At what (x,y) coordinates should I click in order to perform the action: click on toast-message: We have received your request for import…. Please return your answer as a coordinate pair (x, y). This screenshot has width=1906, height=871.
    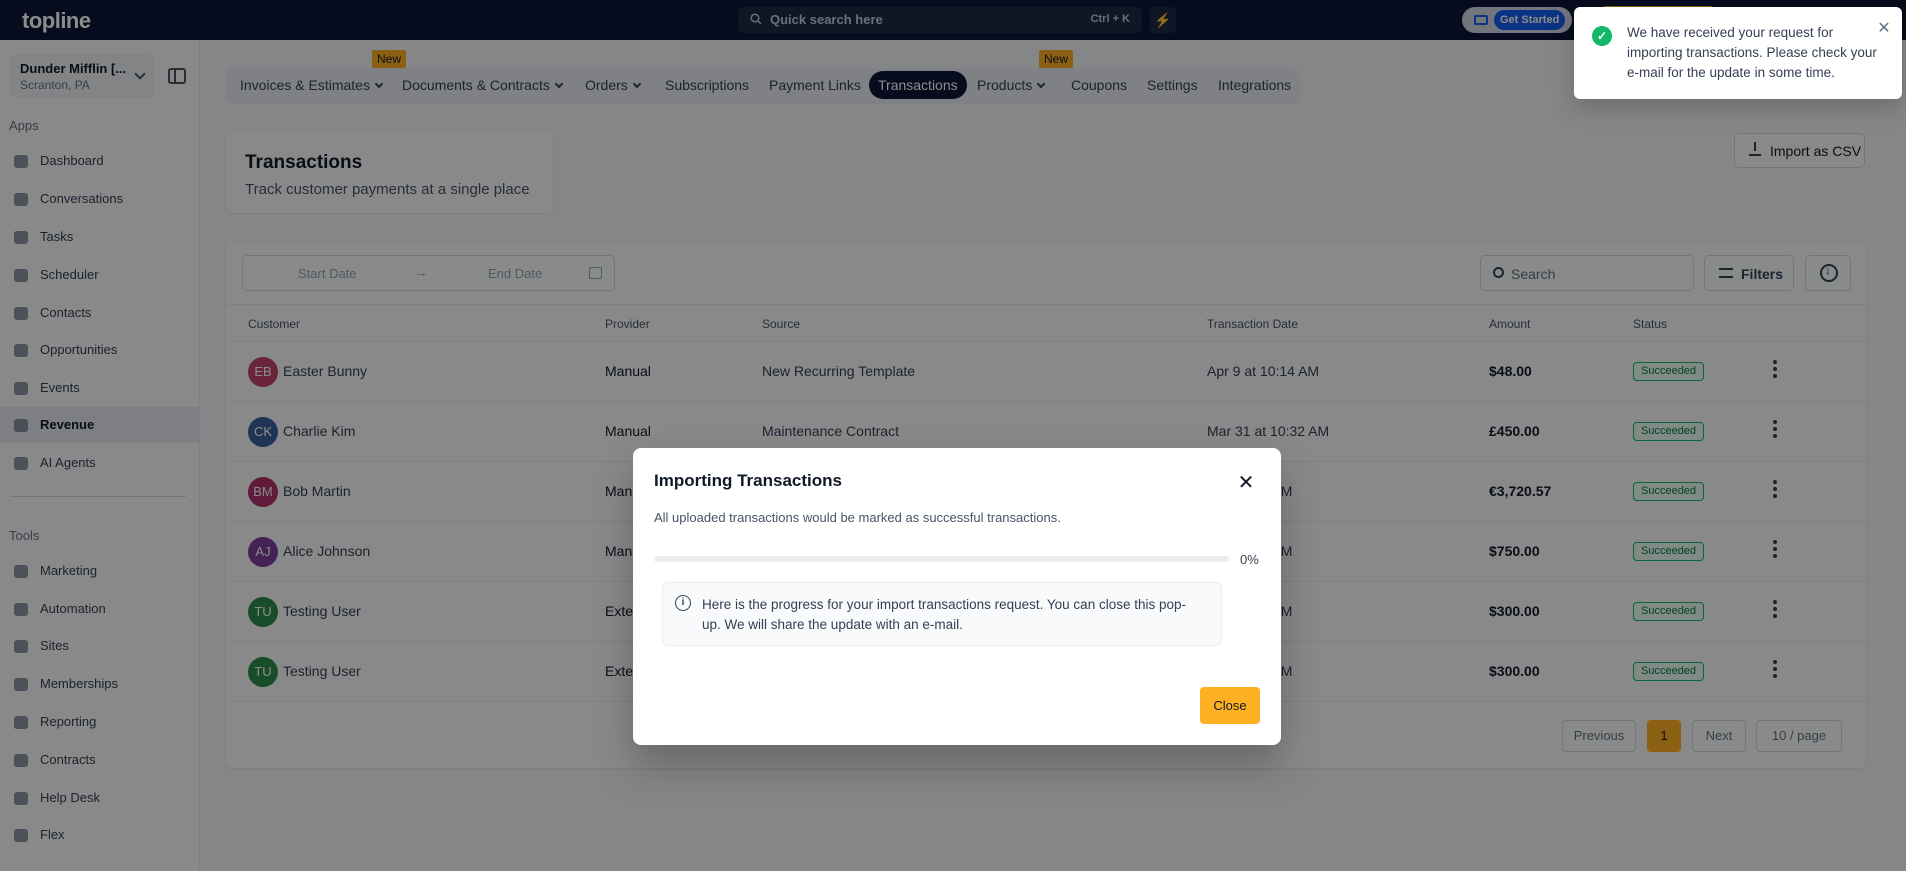
    Looking at the image, I should click on (1752, 52).